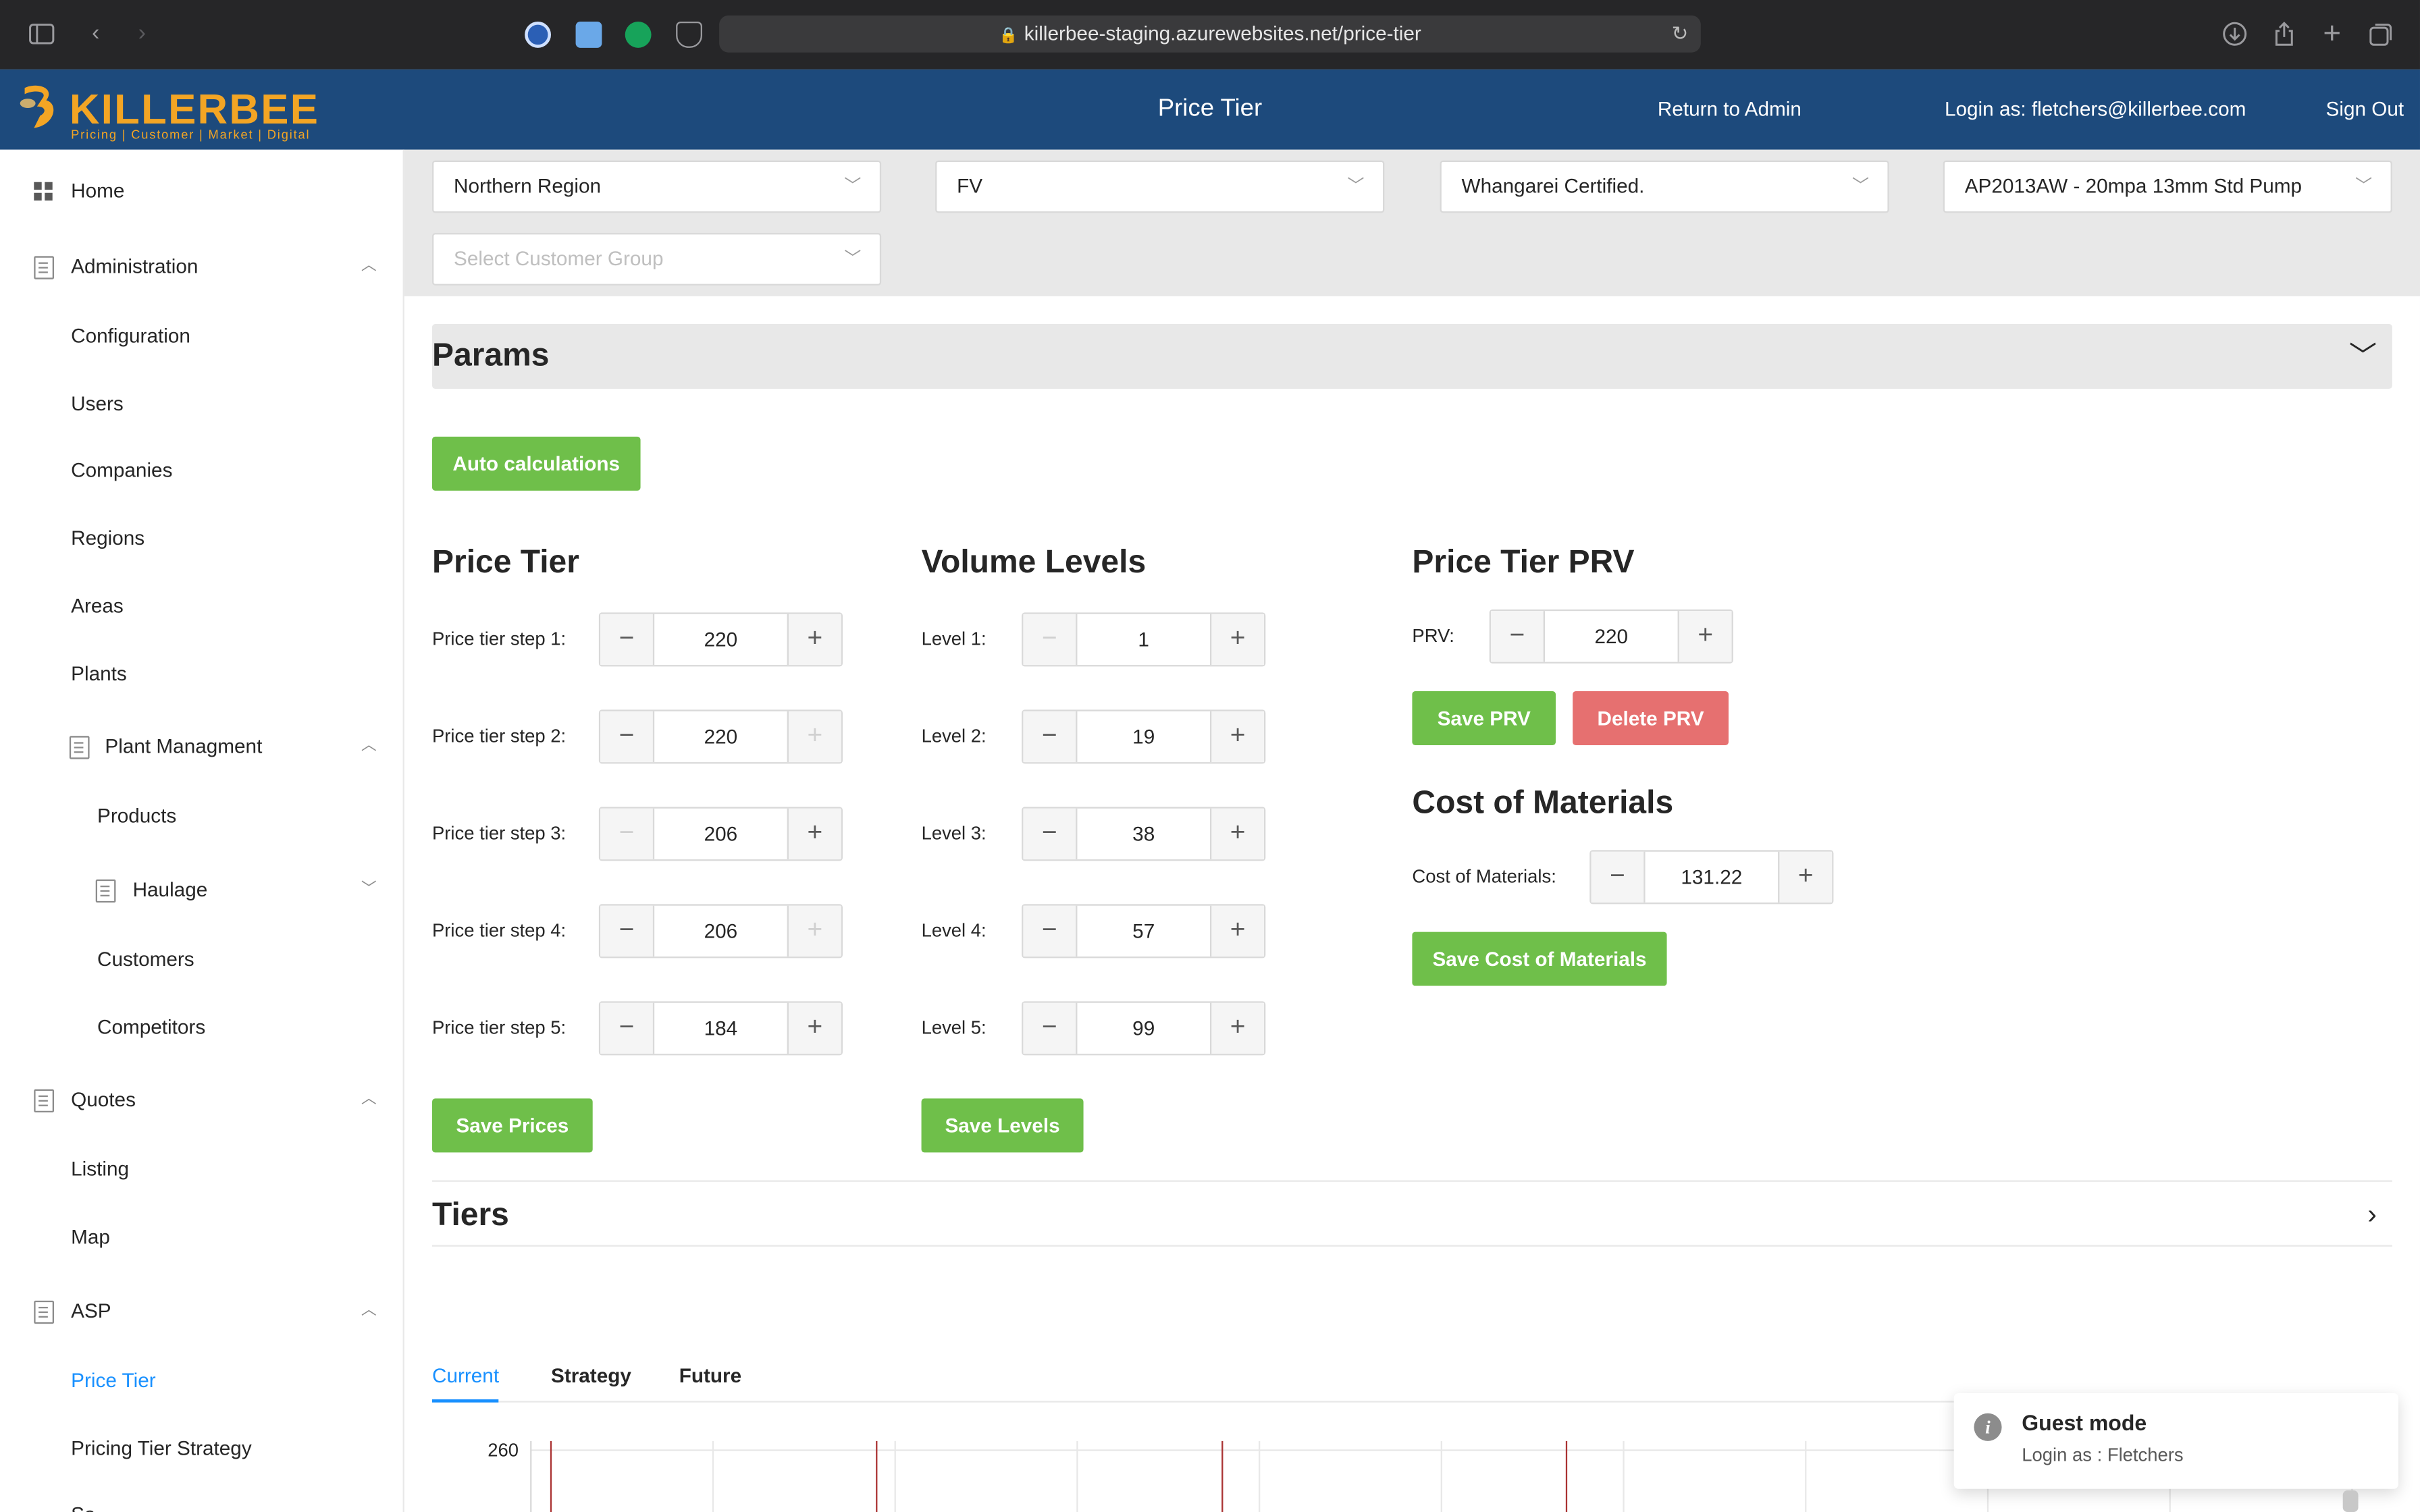  I want to click on new-tab-icon: +, so click(2332, 33).